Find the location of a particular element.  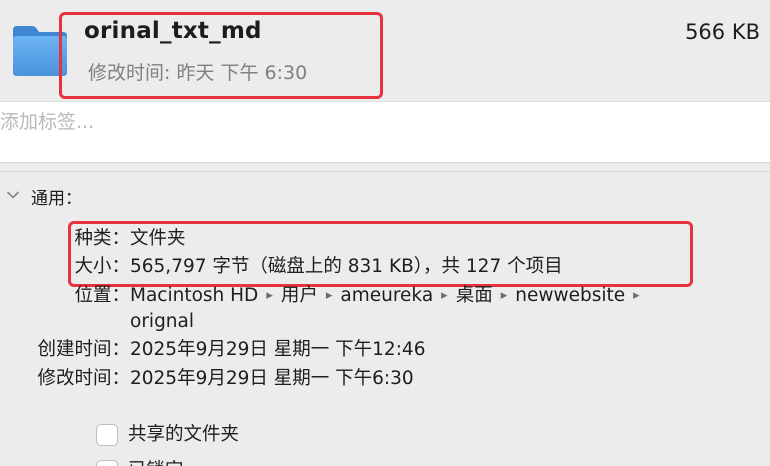

path-item: 用户 is located at coordinates (299, 295).